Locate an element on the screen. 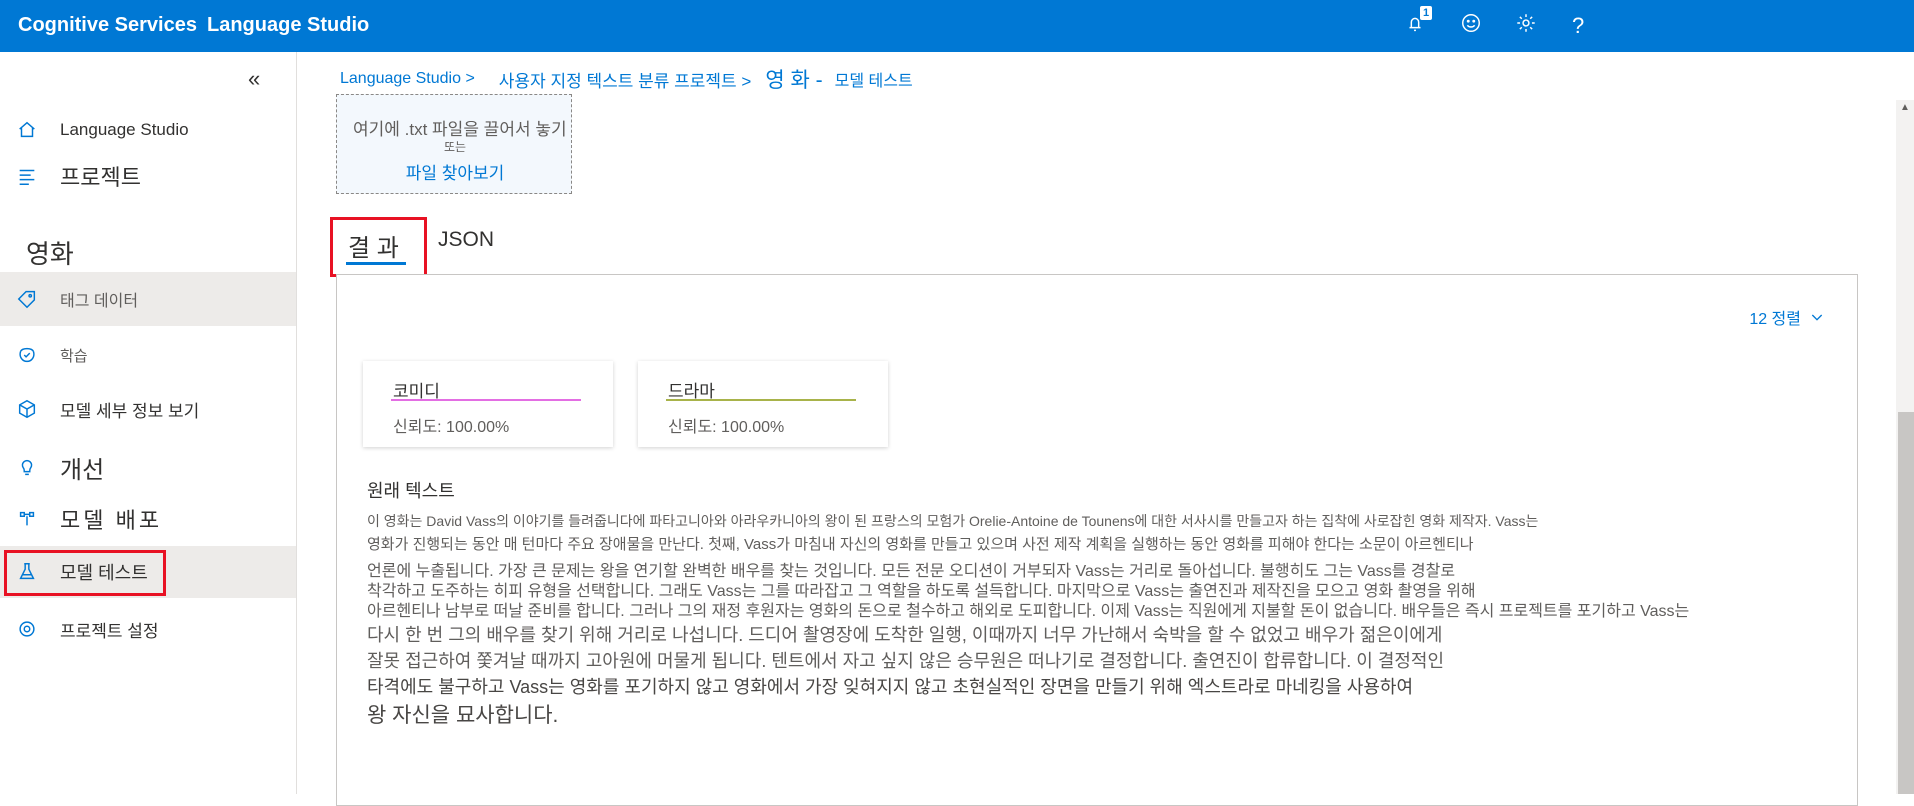  sidebar-item-model-details: 모델 세부 정보 보기 is located at coordinates (148, 409).